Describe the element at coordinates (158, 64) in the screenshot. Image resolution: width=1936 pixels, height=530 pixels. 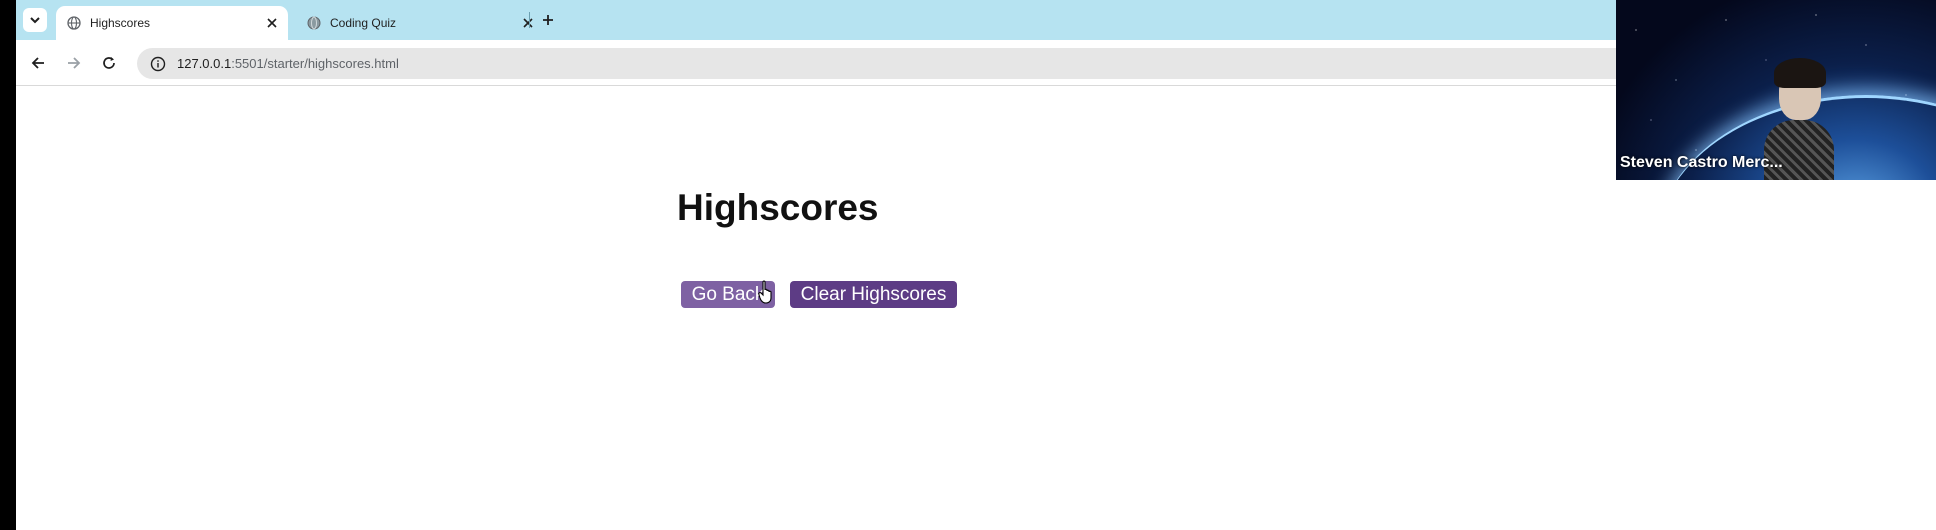
I see `site-info-icon` at that location.